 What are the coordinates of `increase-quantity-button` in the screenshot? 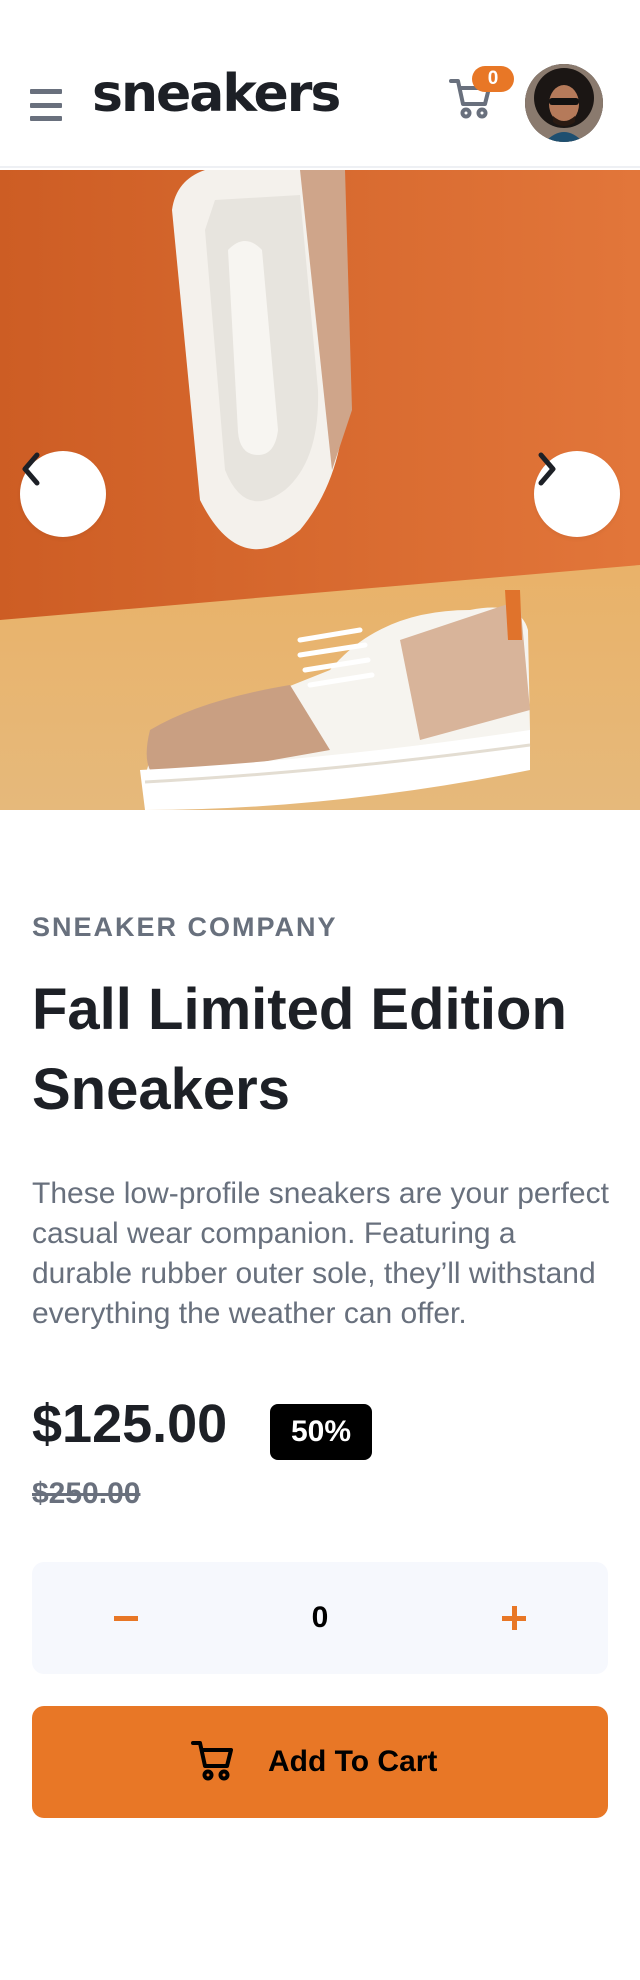 It's located at (514, 1618).